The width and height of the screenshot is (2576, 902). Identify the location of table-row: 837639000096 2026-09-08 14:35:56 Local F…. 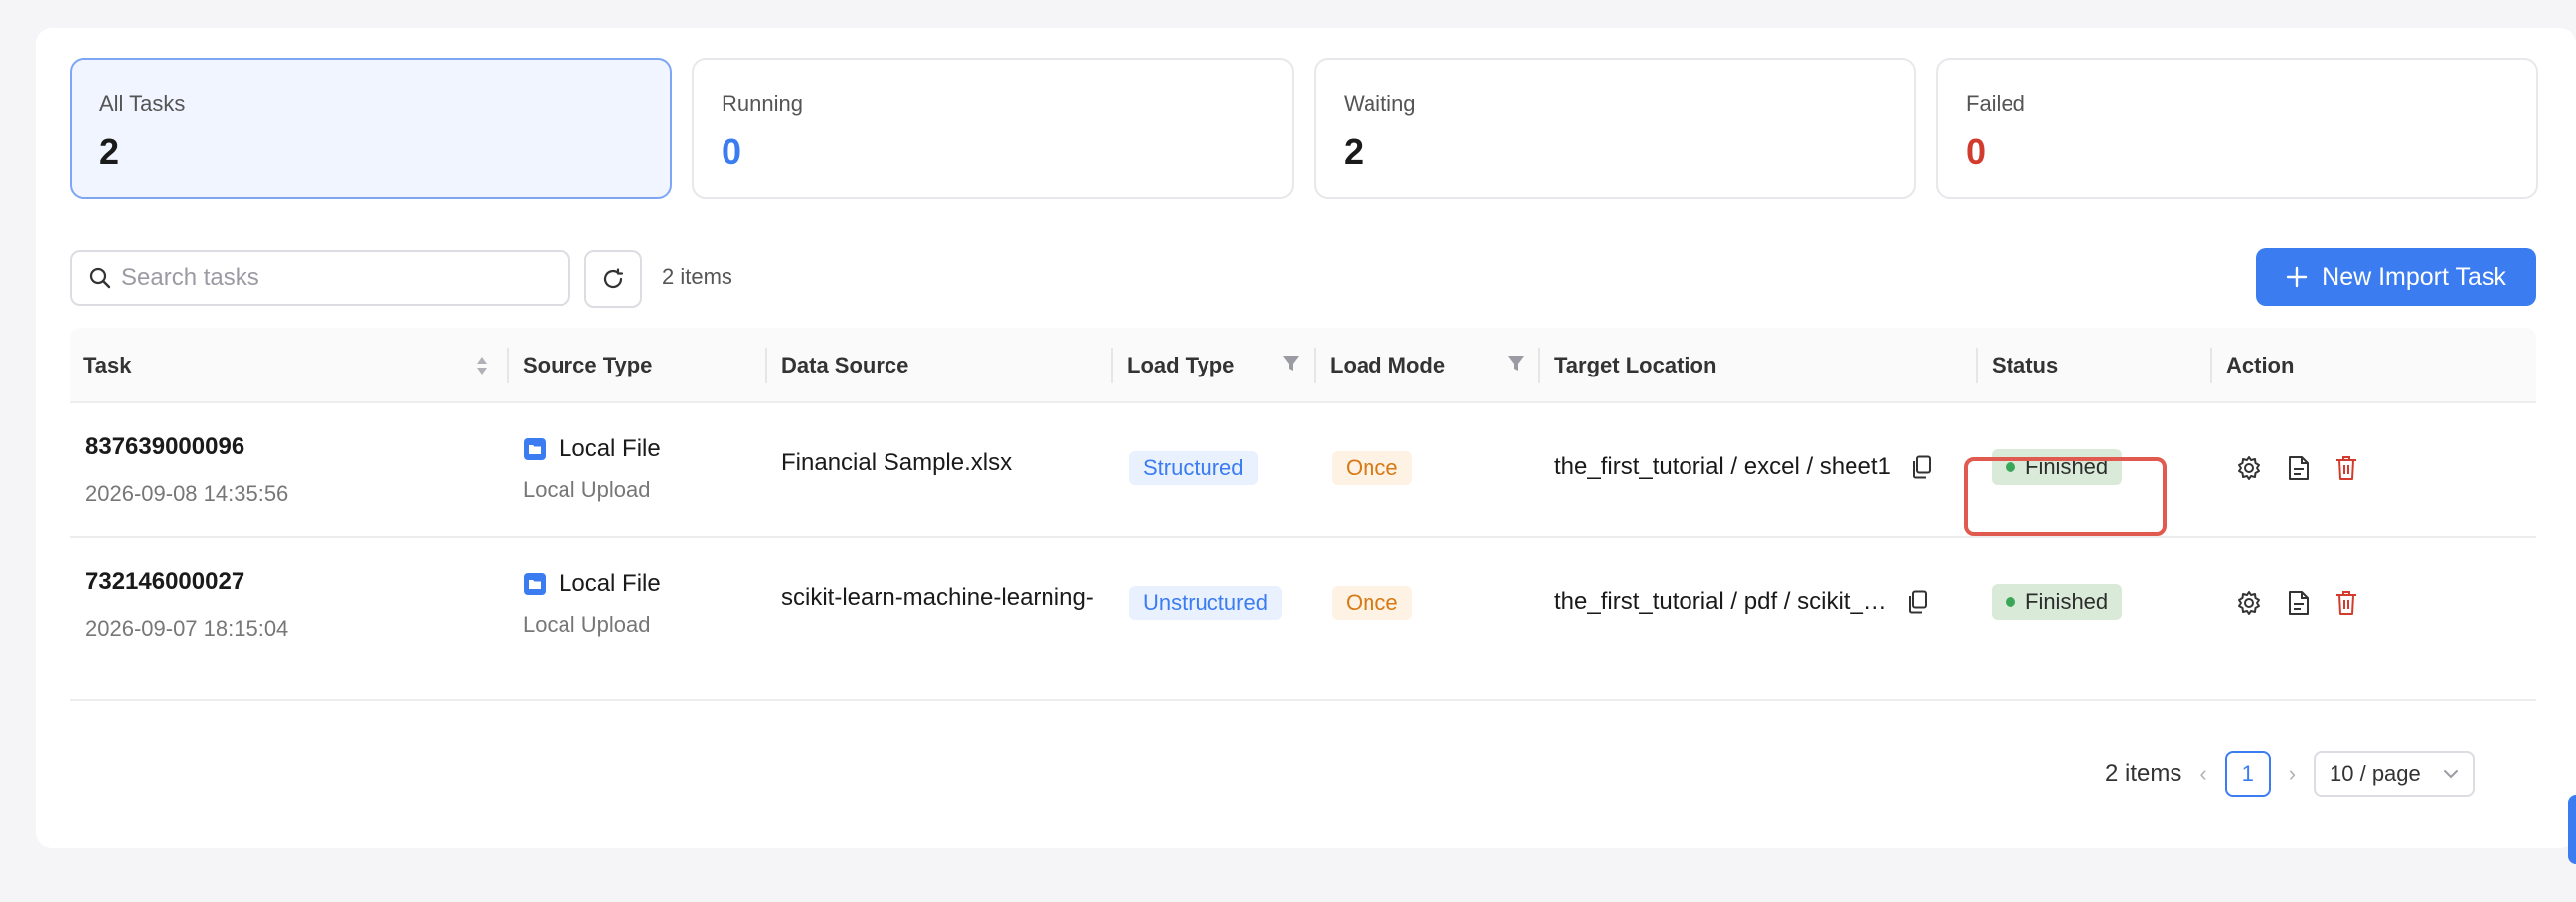
(1303, 470).